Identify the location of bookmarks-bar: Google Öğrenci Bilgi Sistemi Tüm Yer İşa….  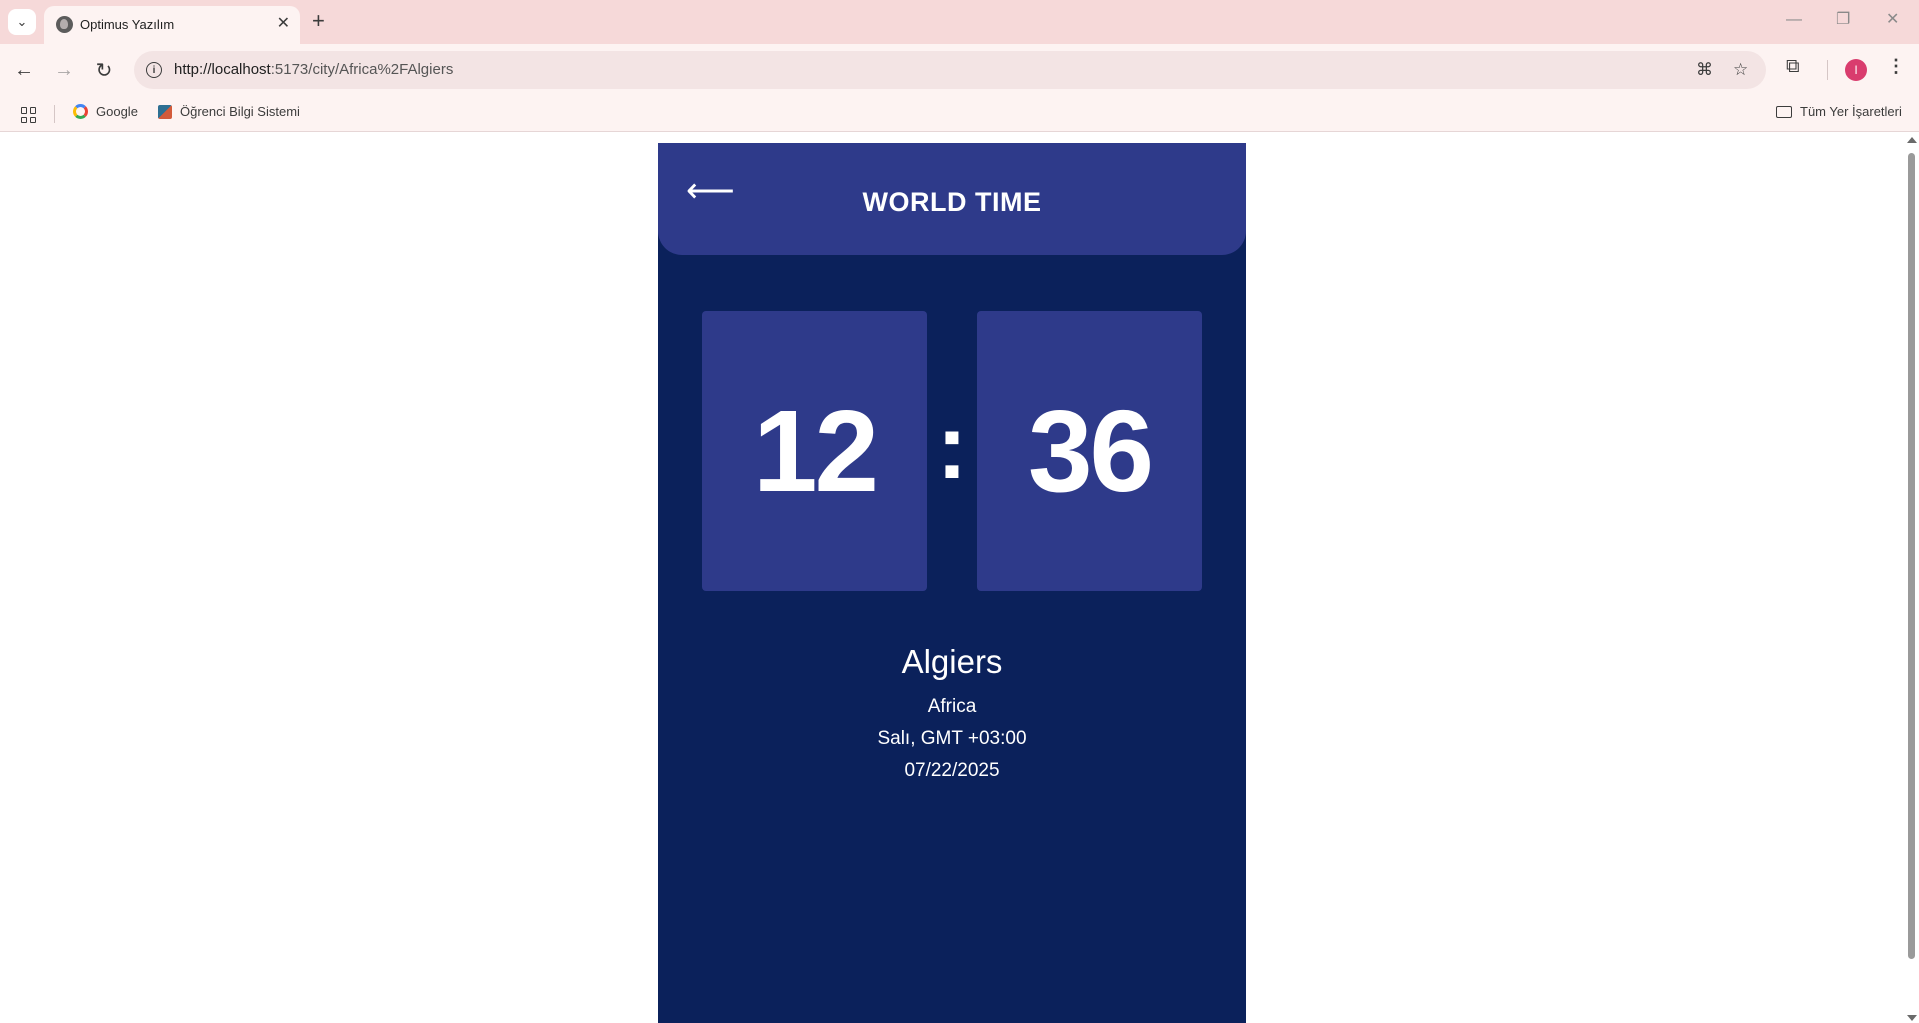
(959, 114).